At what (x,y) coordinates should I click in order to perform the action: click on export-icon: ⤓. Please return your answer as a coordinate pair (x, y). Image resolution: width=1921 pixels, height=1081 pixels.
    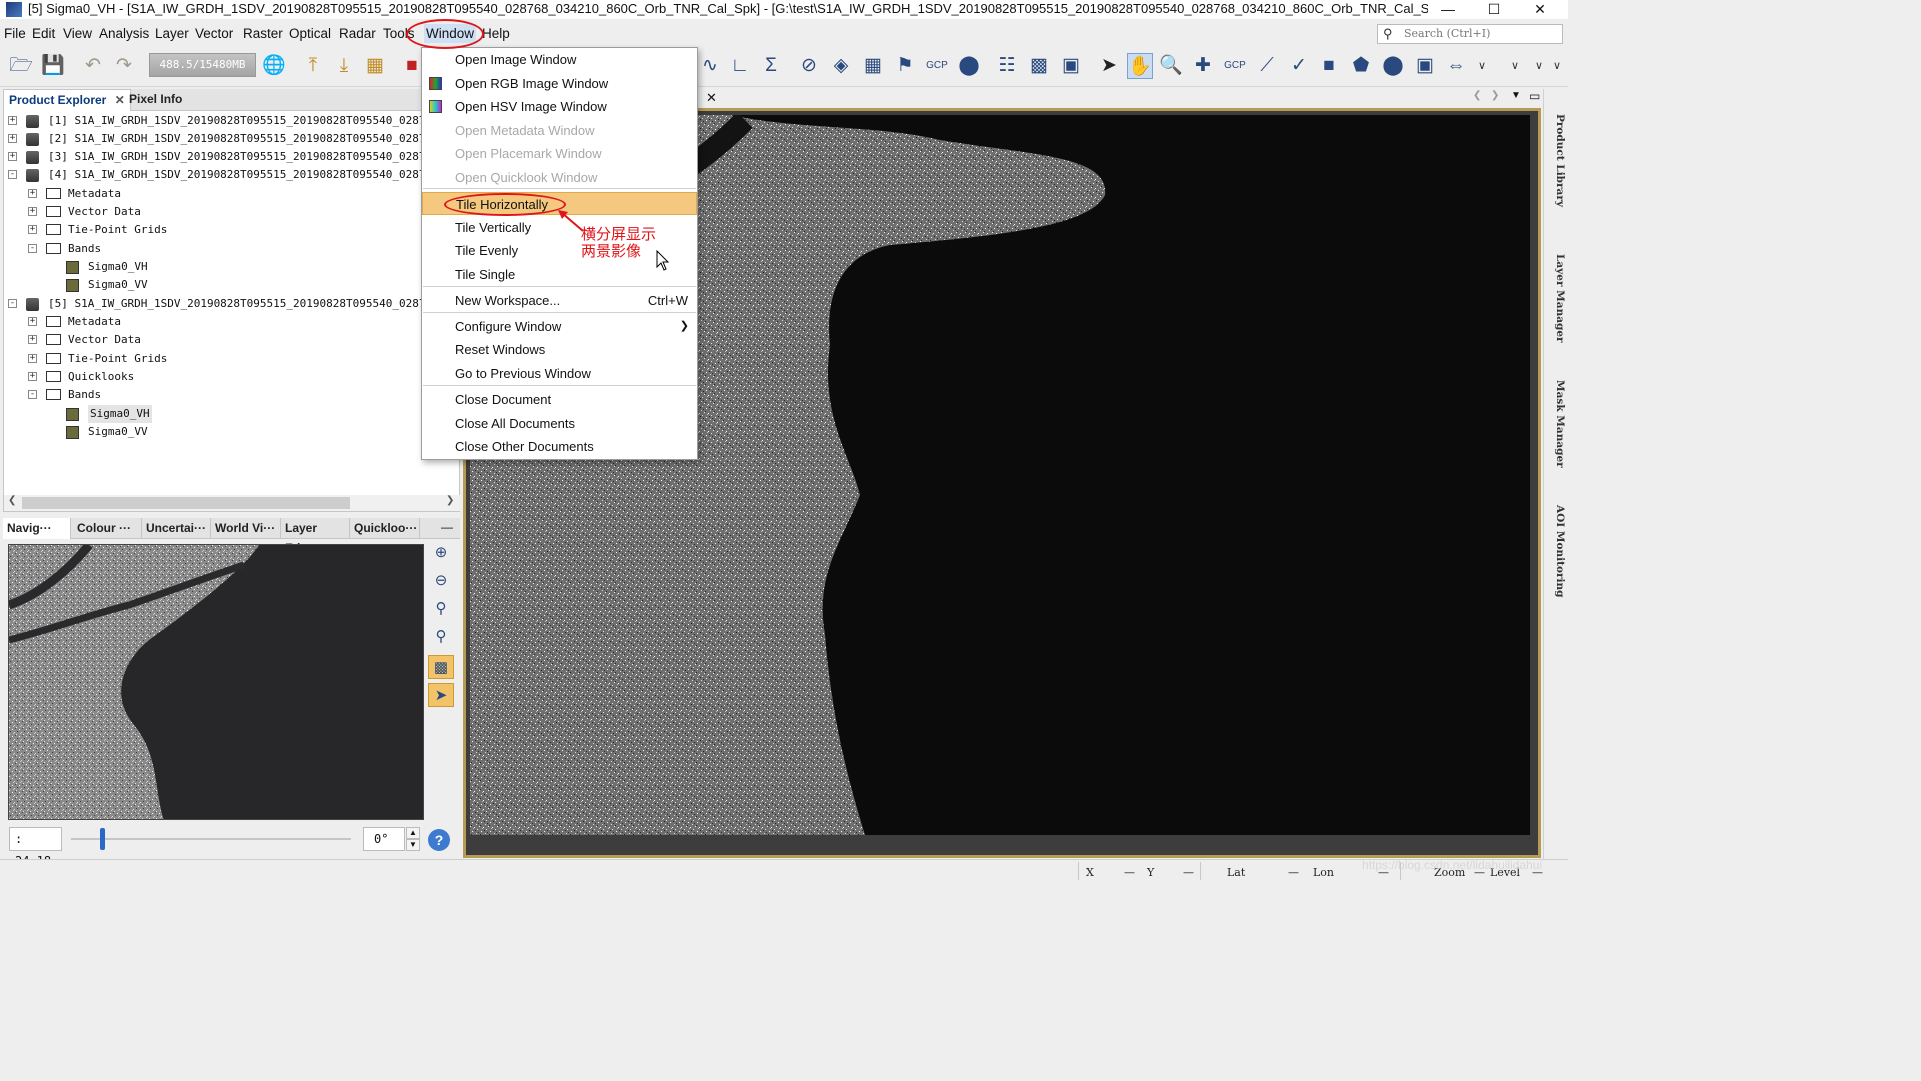
    Looking at the image, I should click on (344, 66).